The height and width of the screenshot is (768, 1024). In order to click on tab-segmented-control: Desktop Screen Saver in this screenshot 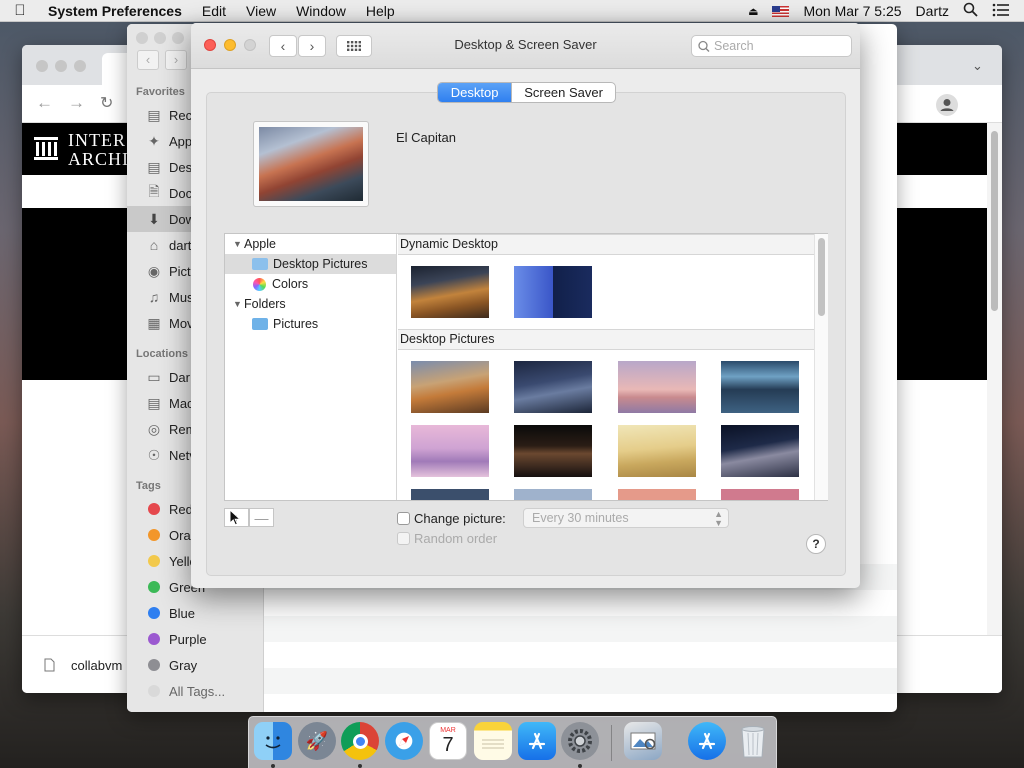, I will do `click(526, 92)`.